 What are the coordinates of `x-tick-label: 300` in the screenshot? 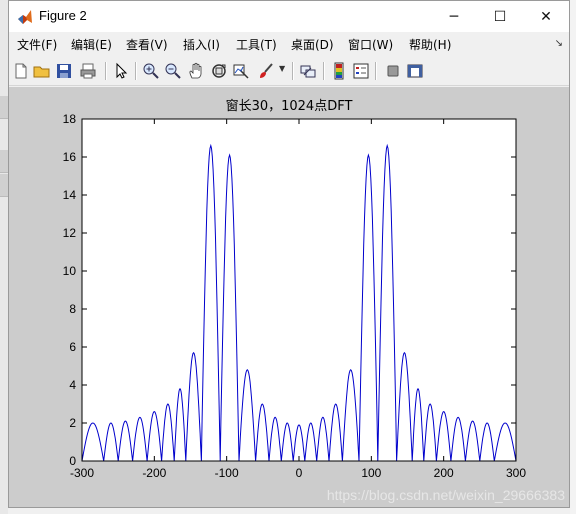 It's located at (516, 473).